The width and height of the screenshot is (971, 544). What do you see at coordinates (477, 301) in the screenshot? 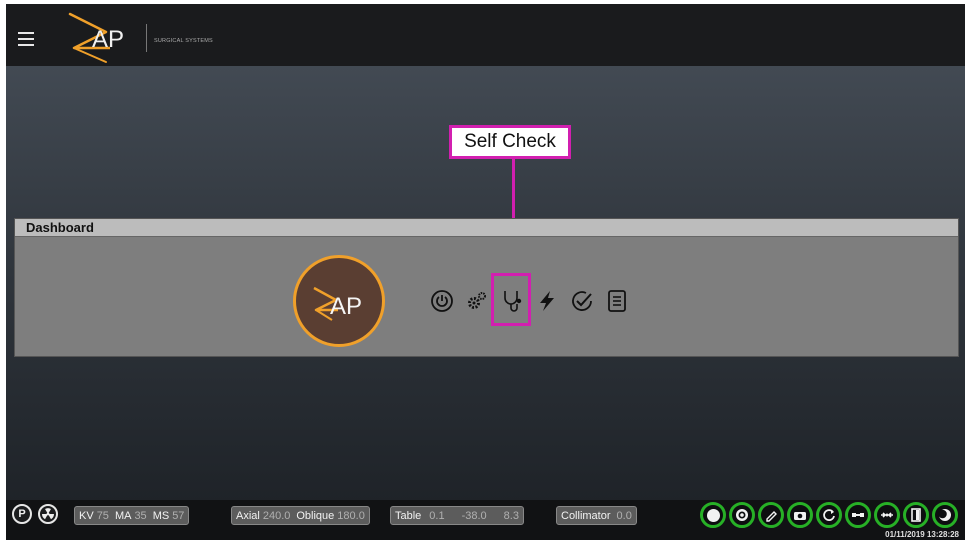
I see `gears-icon` at bounding box center [477, 301].